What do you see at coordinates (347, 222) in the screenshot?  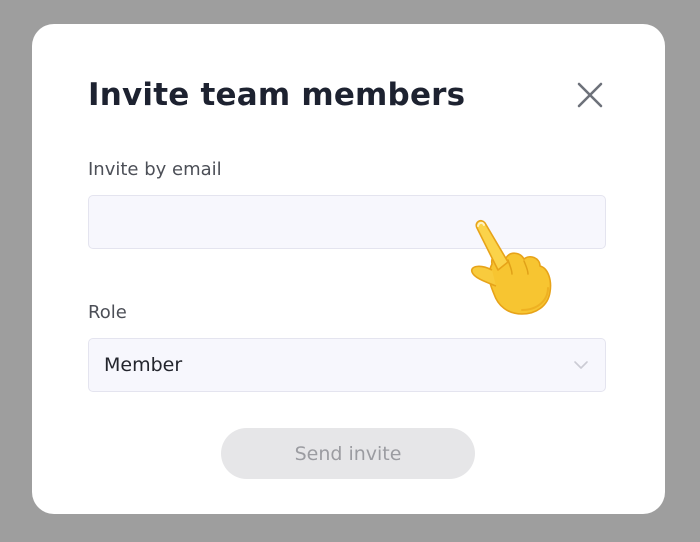 I see `email-input` at bounding box center [347, 222].